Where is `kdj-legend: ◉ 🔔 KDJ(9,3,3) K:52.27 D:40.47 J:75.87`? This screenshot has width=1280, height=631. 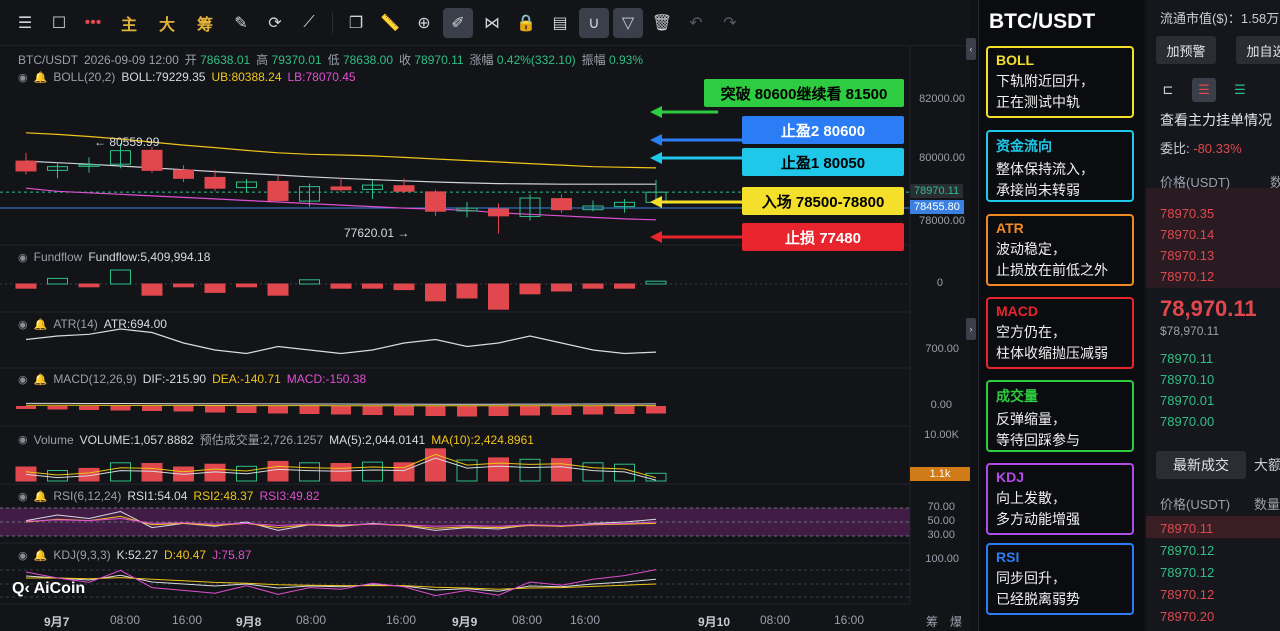
kdj-legend: ◉ 🔔 KDJ(9,3,3) K:52.27 D:40.47 J:75.87 is located at coordinates (134, 555).